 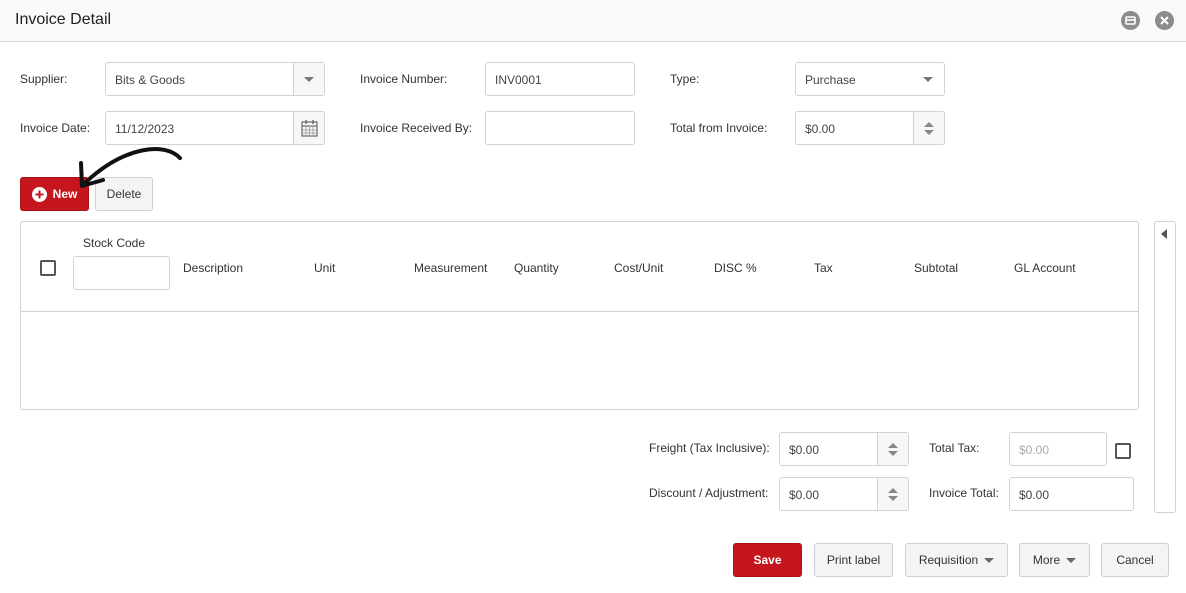 What do you see at coordinates (964, 493) in the screenshot?
I see `invoice-total-label: Invoice Total:` at bounding box center [964, 493].